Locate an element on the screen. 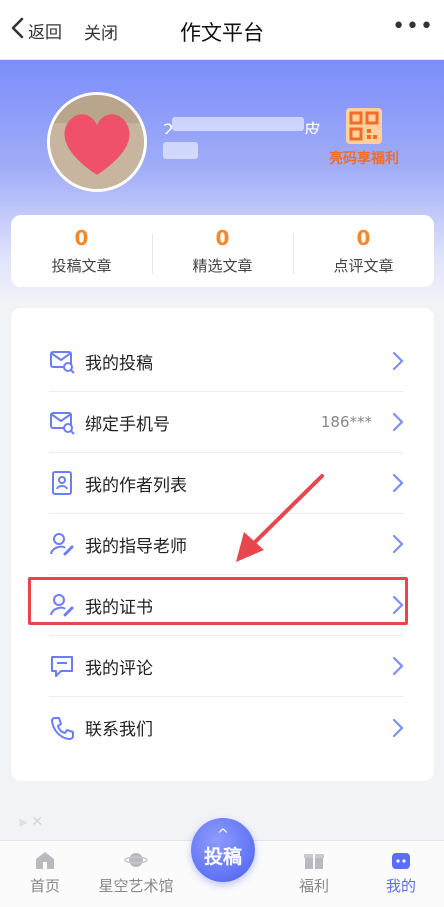  top-navigation-bar: 返回 关闭 作文平台 ••• is located at coordinates (222, 30).